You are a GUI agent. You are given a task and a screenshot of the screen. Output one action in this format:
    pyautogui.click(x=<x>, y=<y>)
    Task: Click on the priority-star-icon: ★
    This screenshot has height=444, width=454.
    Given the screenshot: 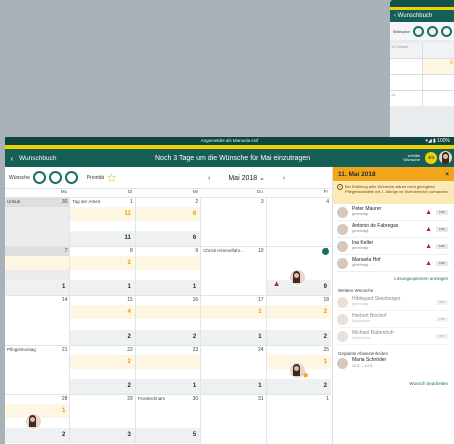 What is the action you would take?
    pyautogui.click(x=305, y=374)
    